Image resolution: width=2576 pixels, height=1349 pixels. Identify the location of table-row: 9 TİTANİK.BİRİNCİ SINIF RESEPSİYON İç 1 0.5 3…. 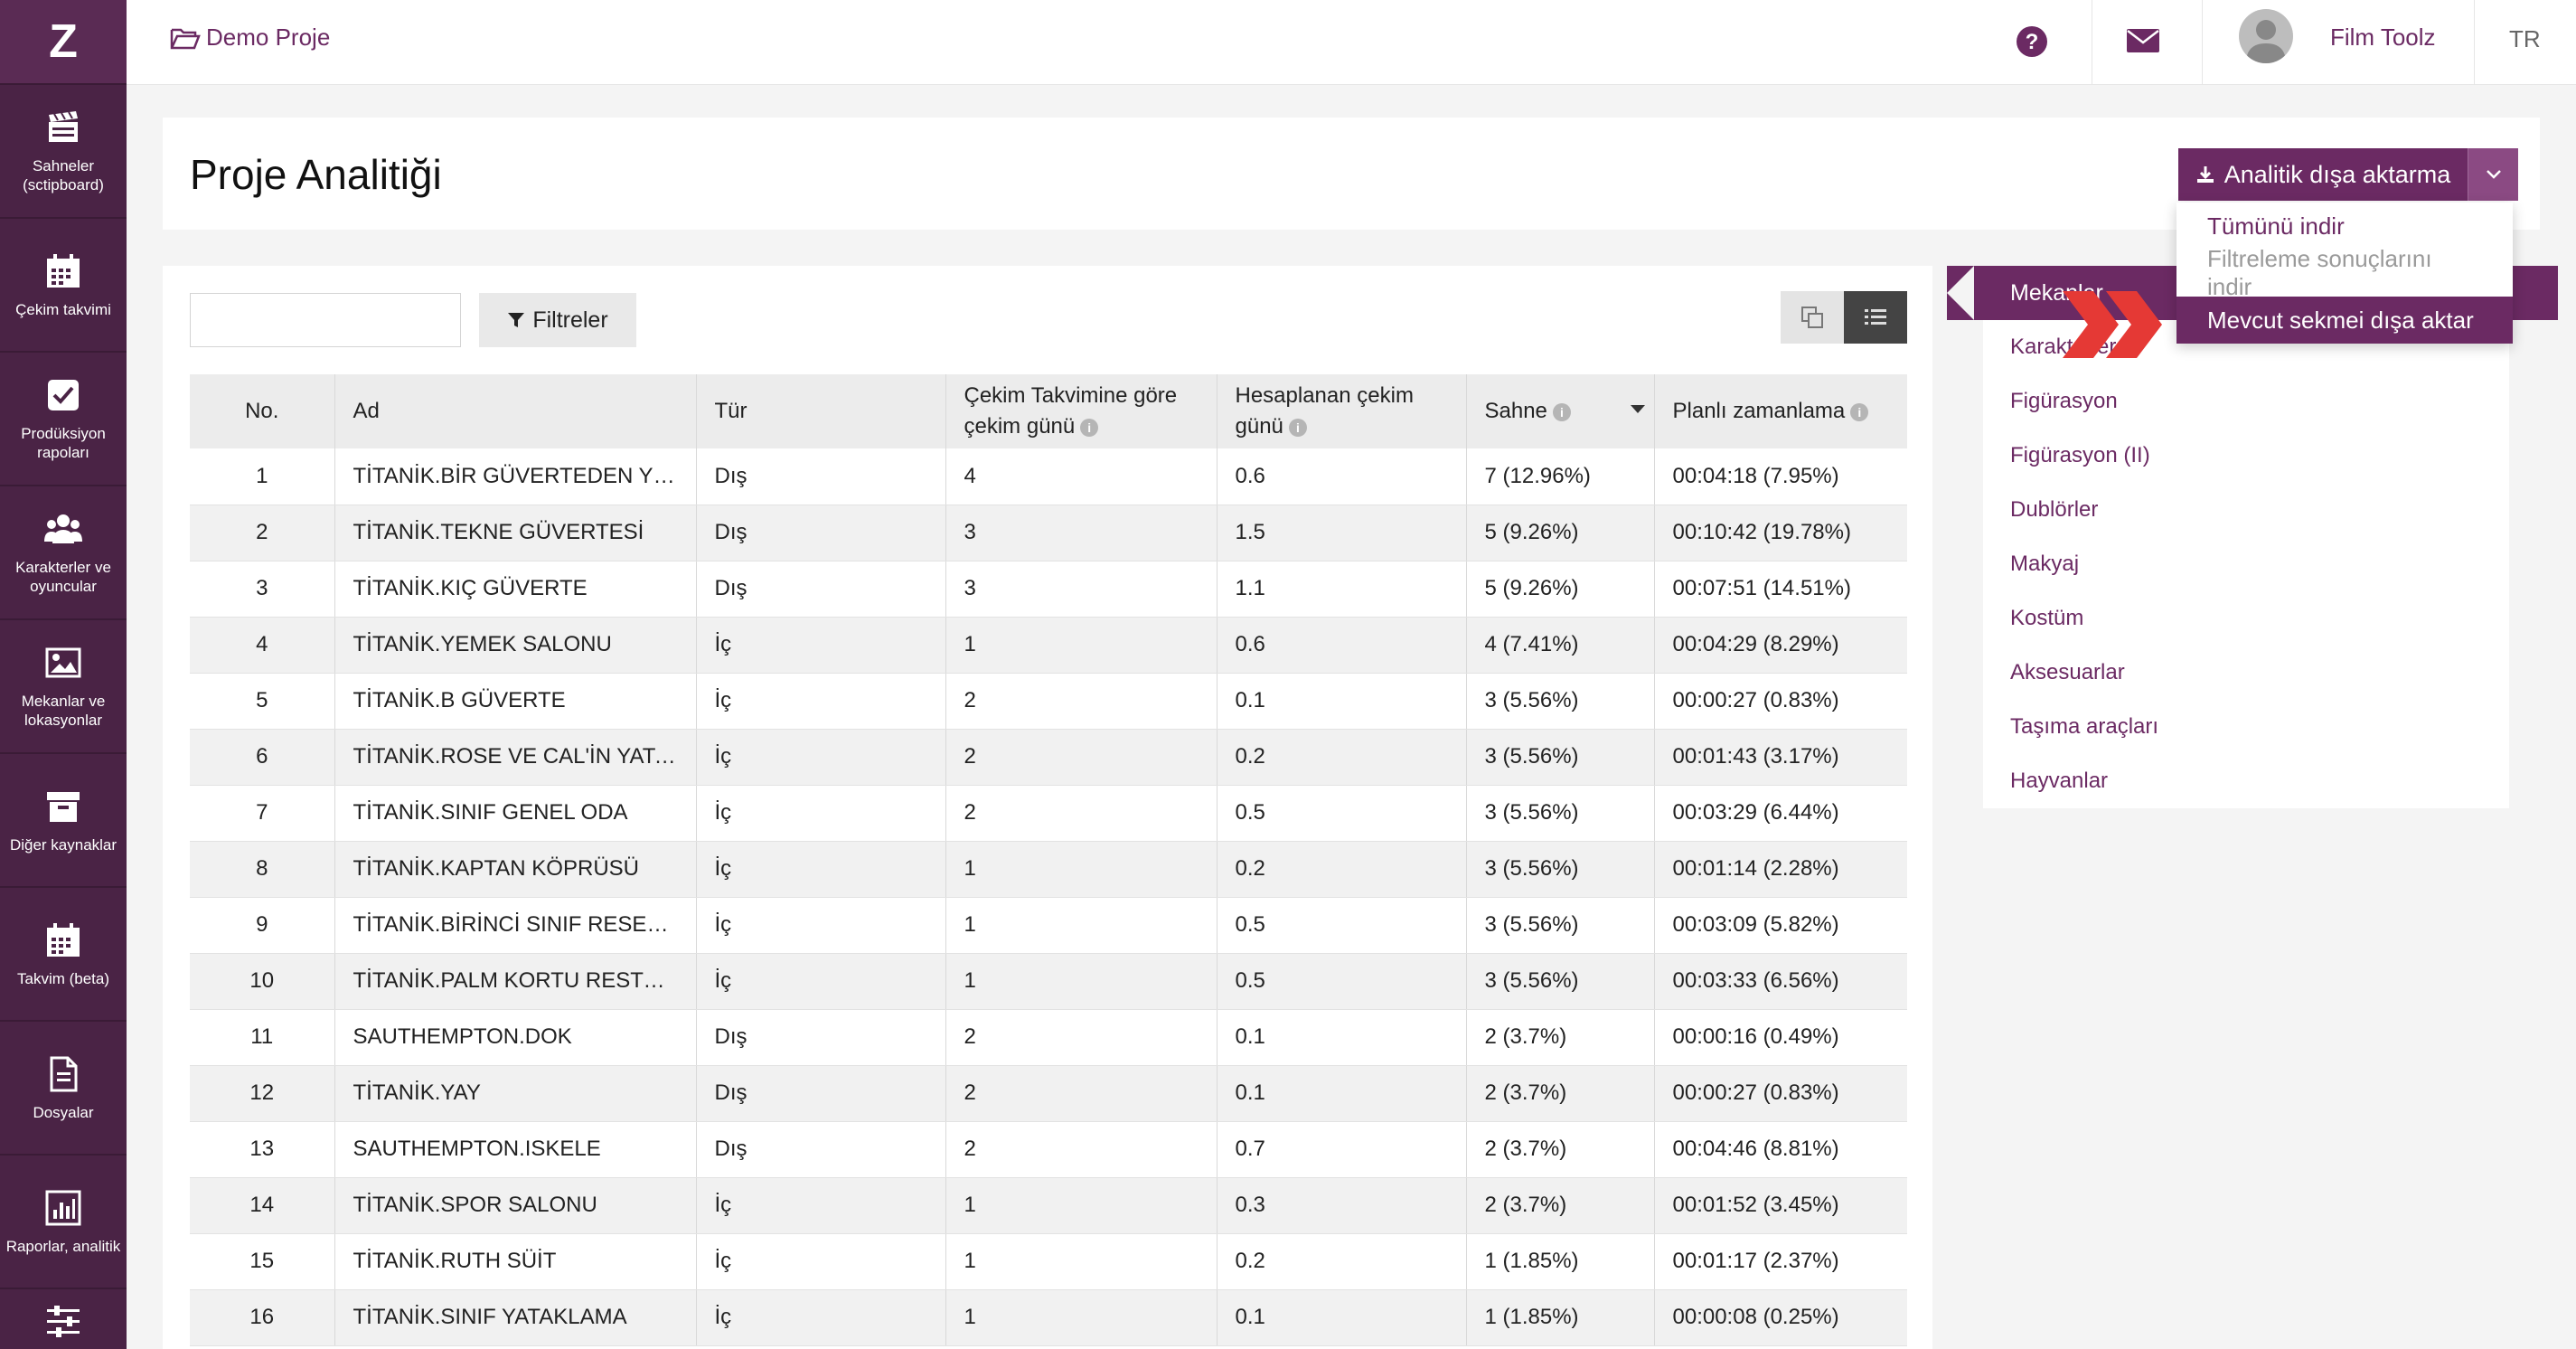
(1048, 926).